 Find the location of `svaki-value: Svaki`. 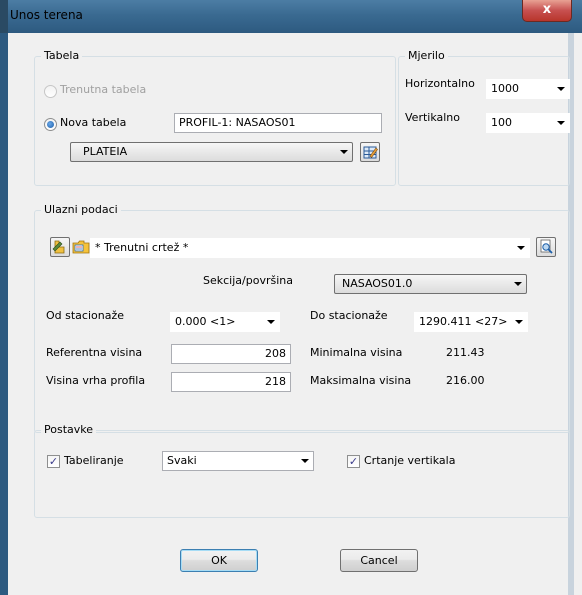

svaki-value: Svaki is located at coordinates (182, 460).